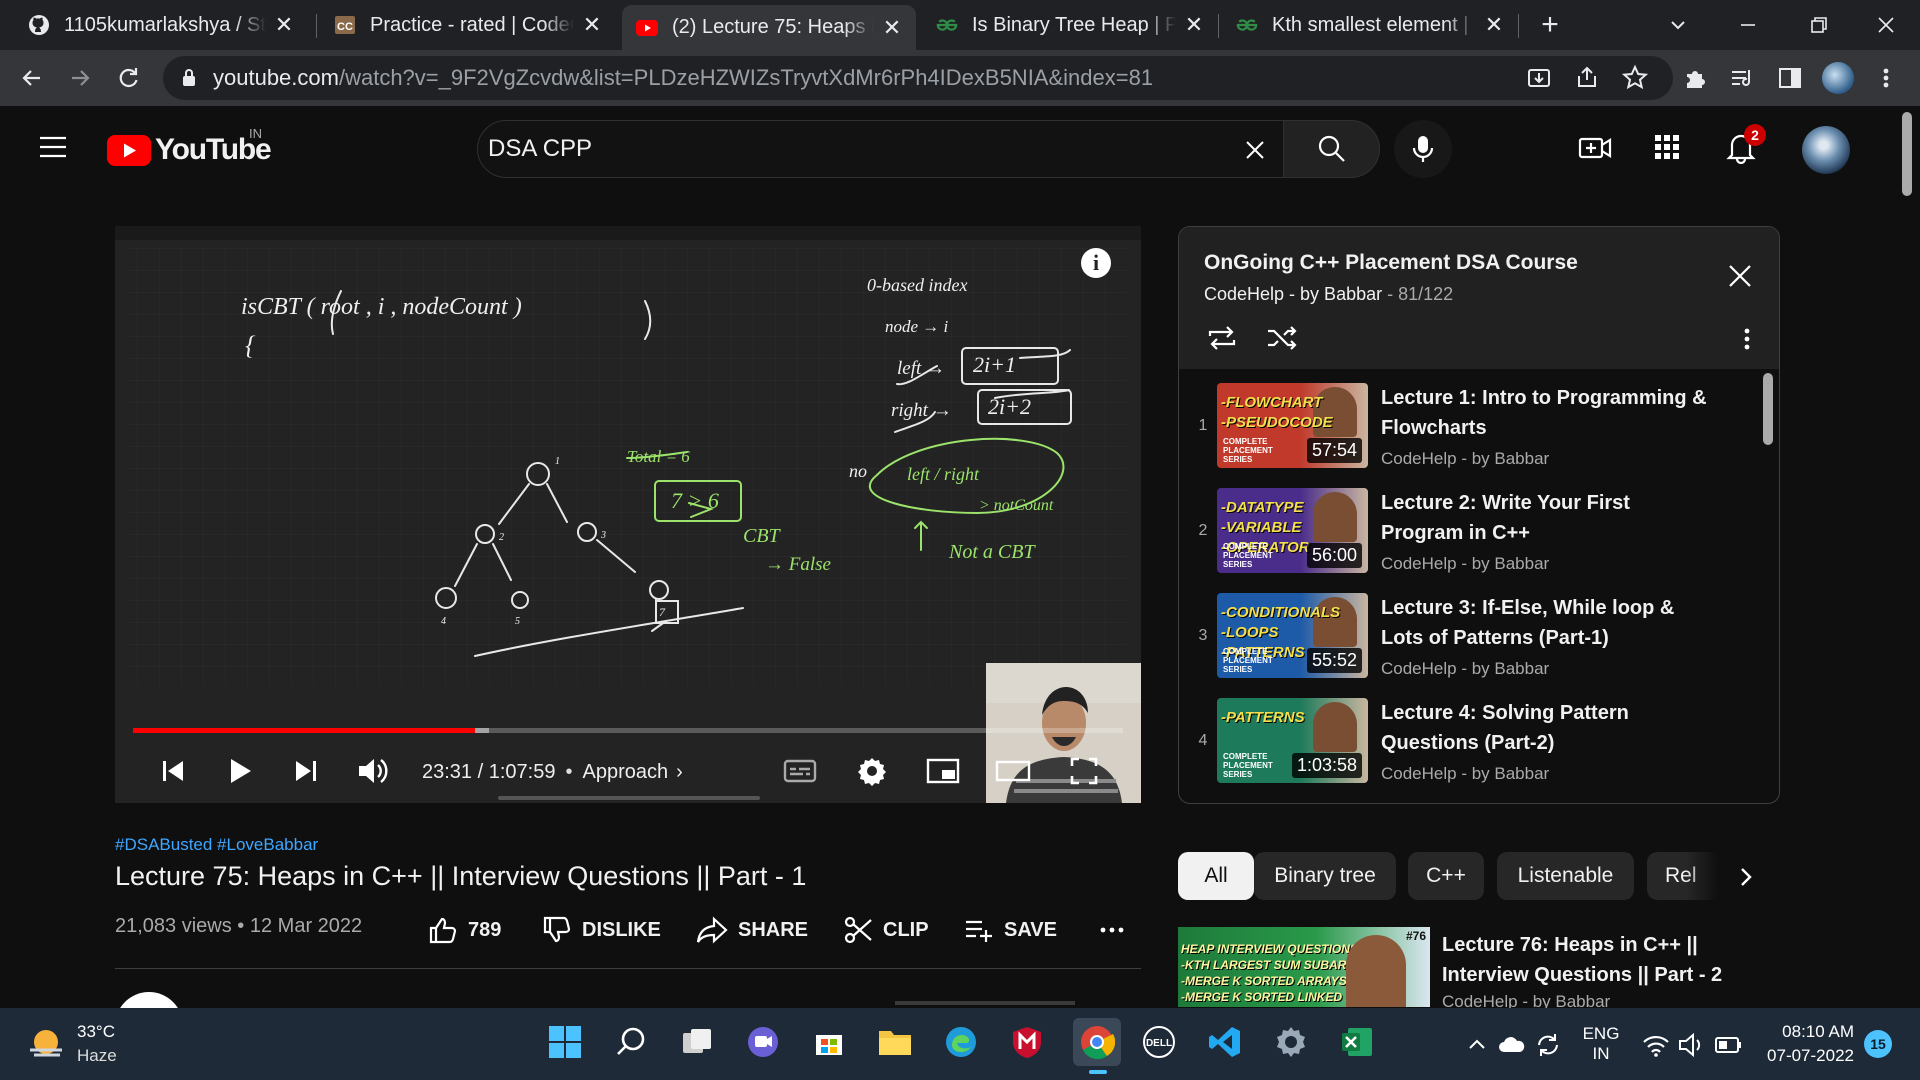 The height and width of the screenshot is (1080, 1920). Describe the element at coordinates (697, 1042) in the screenshot. I see `task-view-icon` at that location.